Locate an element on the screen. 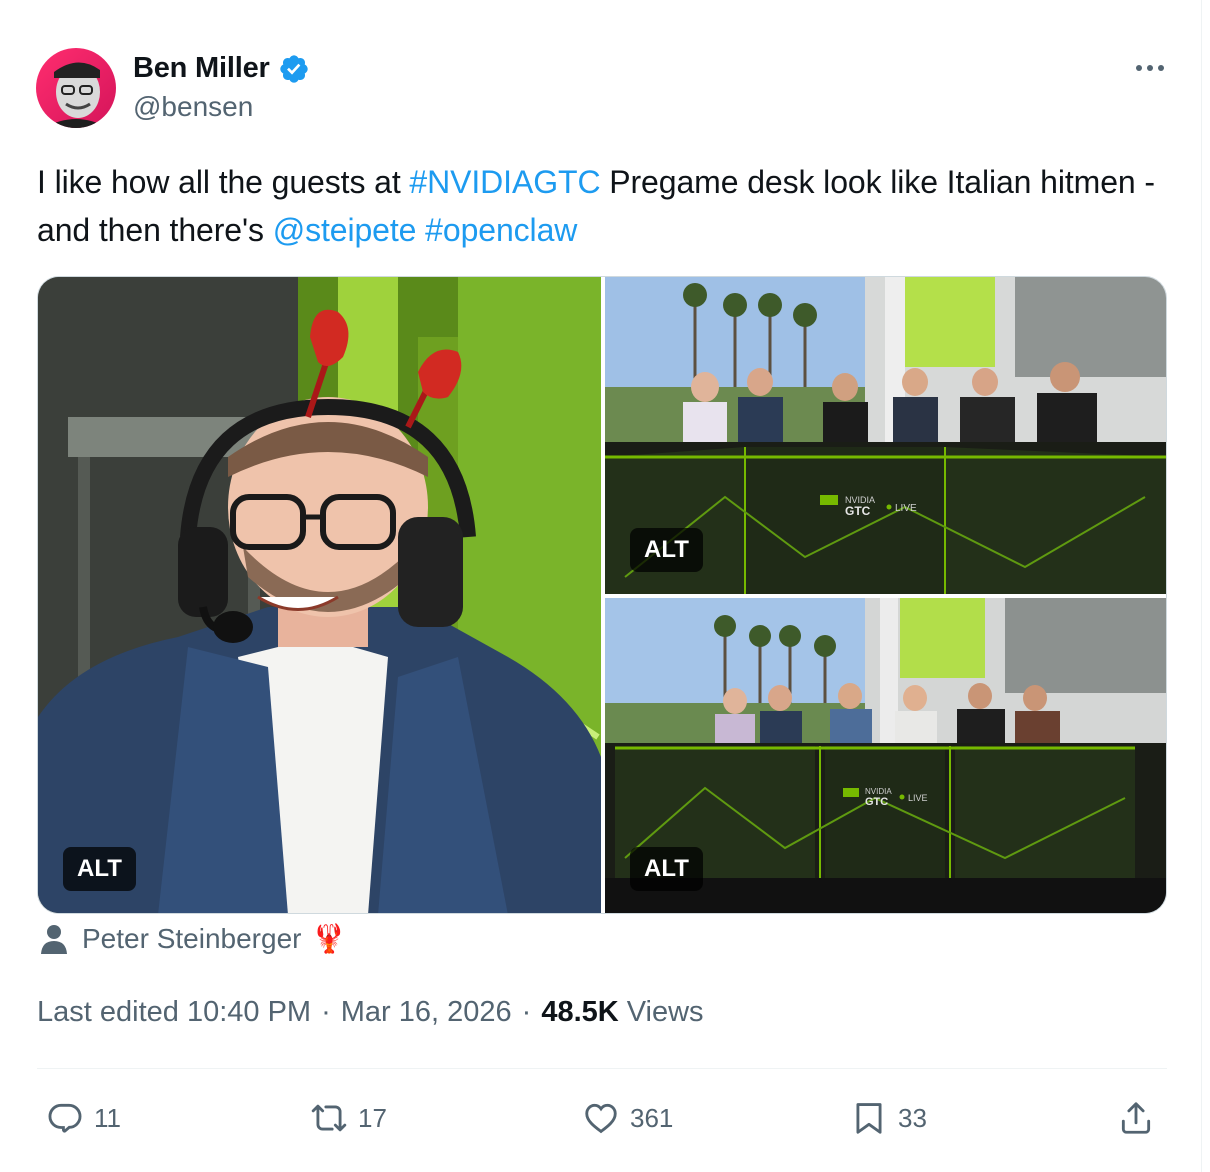 Image resolution: width=1210 pixels, height=1172 pixels. tagged-user-name: Peter Steinberger is located at coordinates (191, 939).